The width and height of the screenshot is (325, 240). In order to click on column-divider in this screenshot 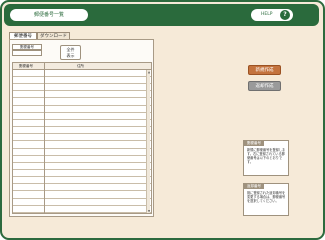, I will do `click(44, 138)`.